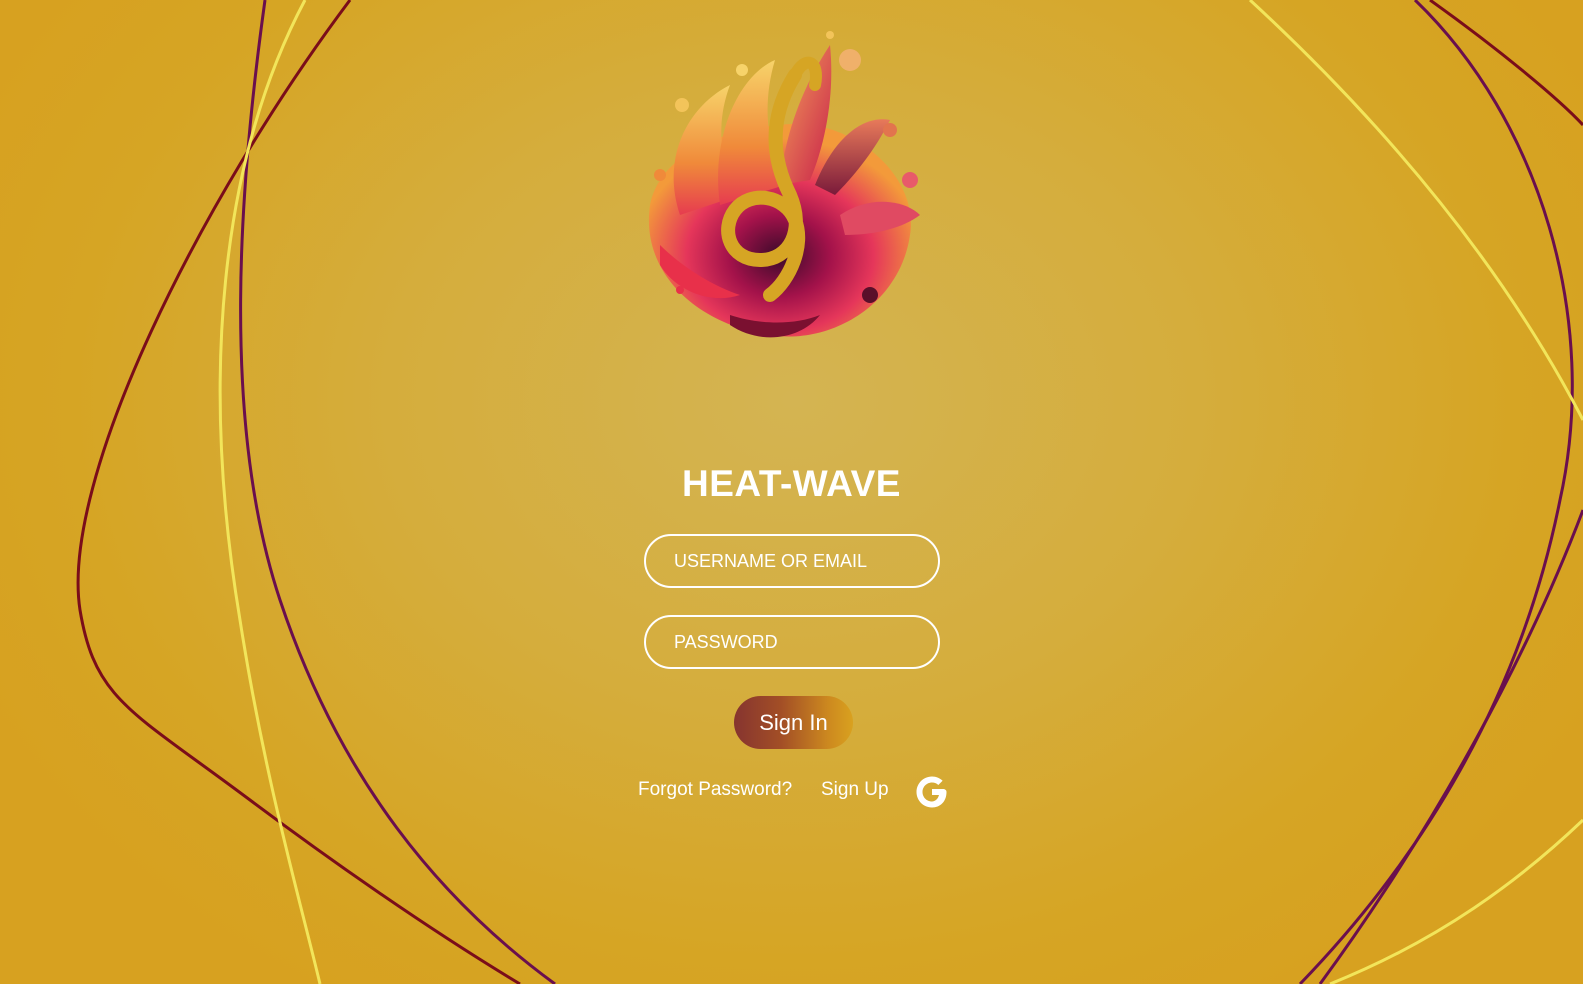  I want to click on google-icon, so click(932, 792).